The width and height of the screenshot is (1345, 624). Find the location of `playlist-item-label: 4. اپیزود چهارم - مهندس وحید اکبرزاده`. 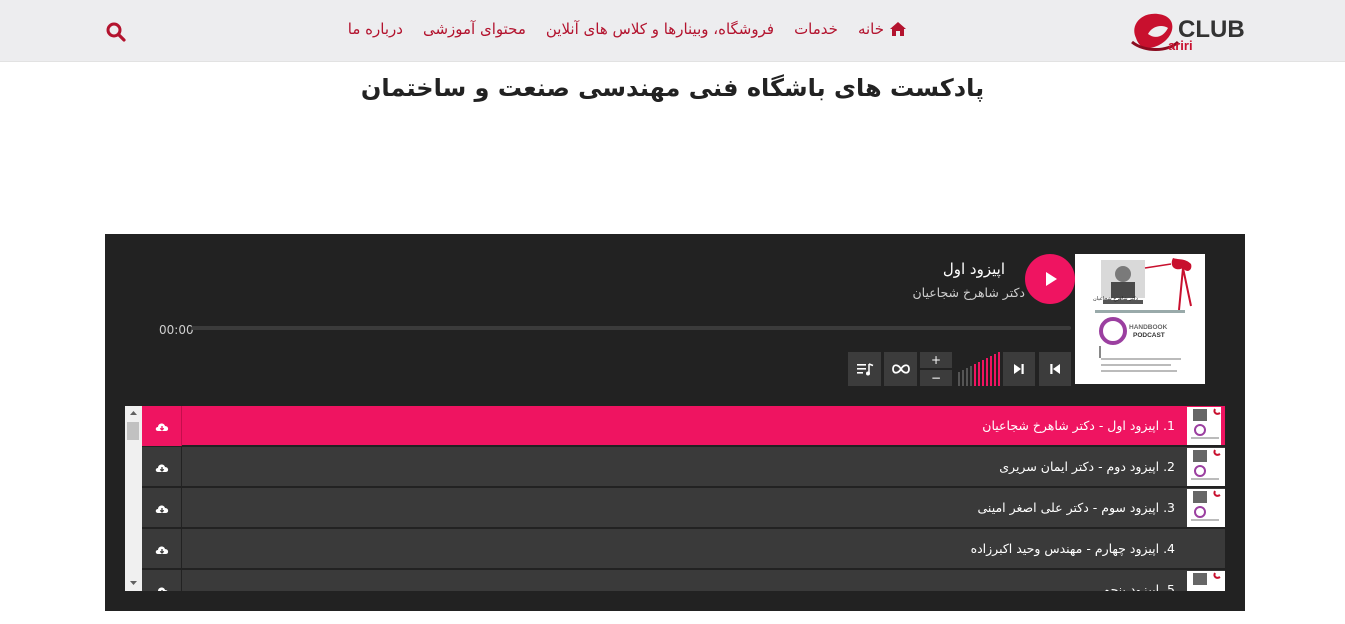

playlist-item-label: 4. اپیزود چهارم - مهندس وحید اکبرزاده is located at coordinates (1072, 548).